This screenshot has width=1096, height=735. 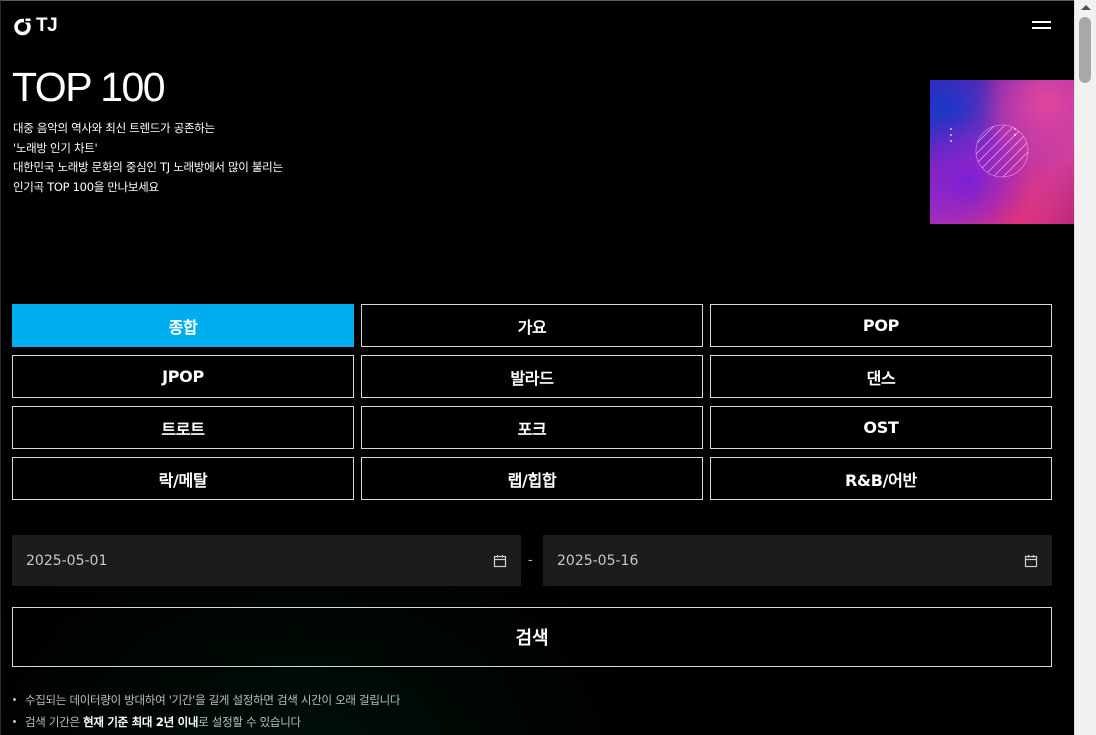 What do you see at coordinates (183, 376) in the screenshot?
I see `genre-tab-jpop: JPOP` at bounding box center [183, 376].